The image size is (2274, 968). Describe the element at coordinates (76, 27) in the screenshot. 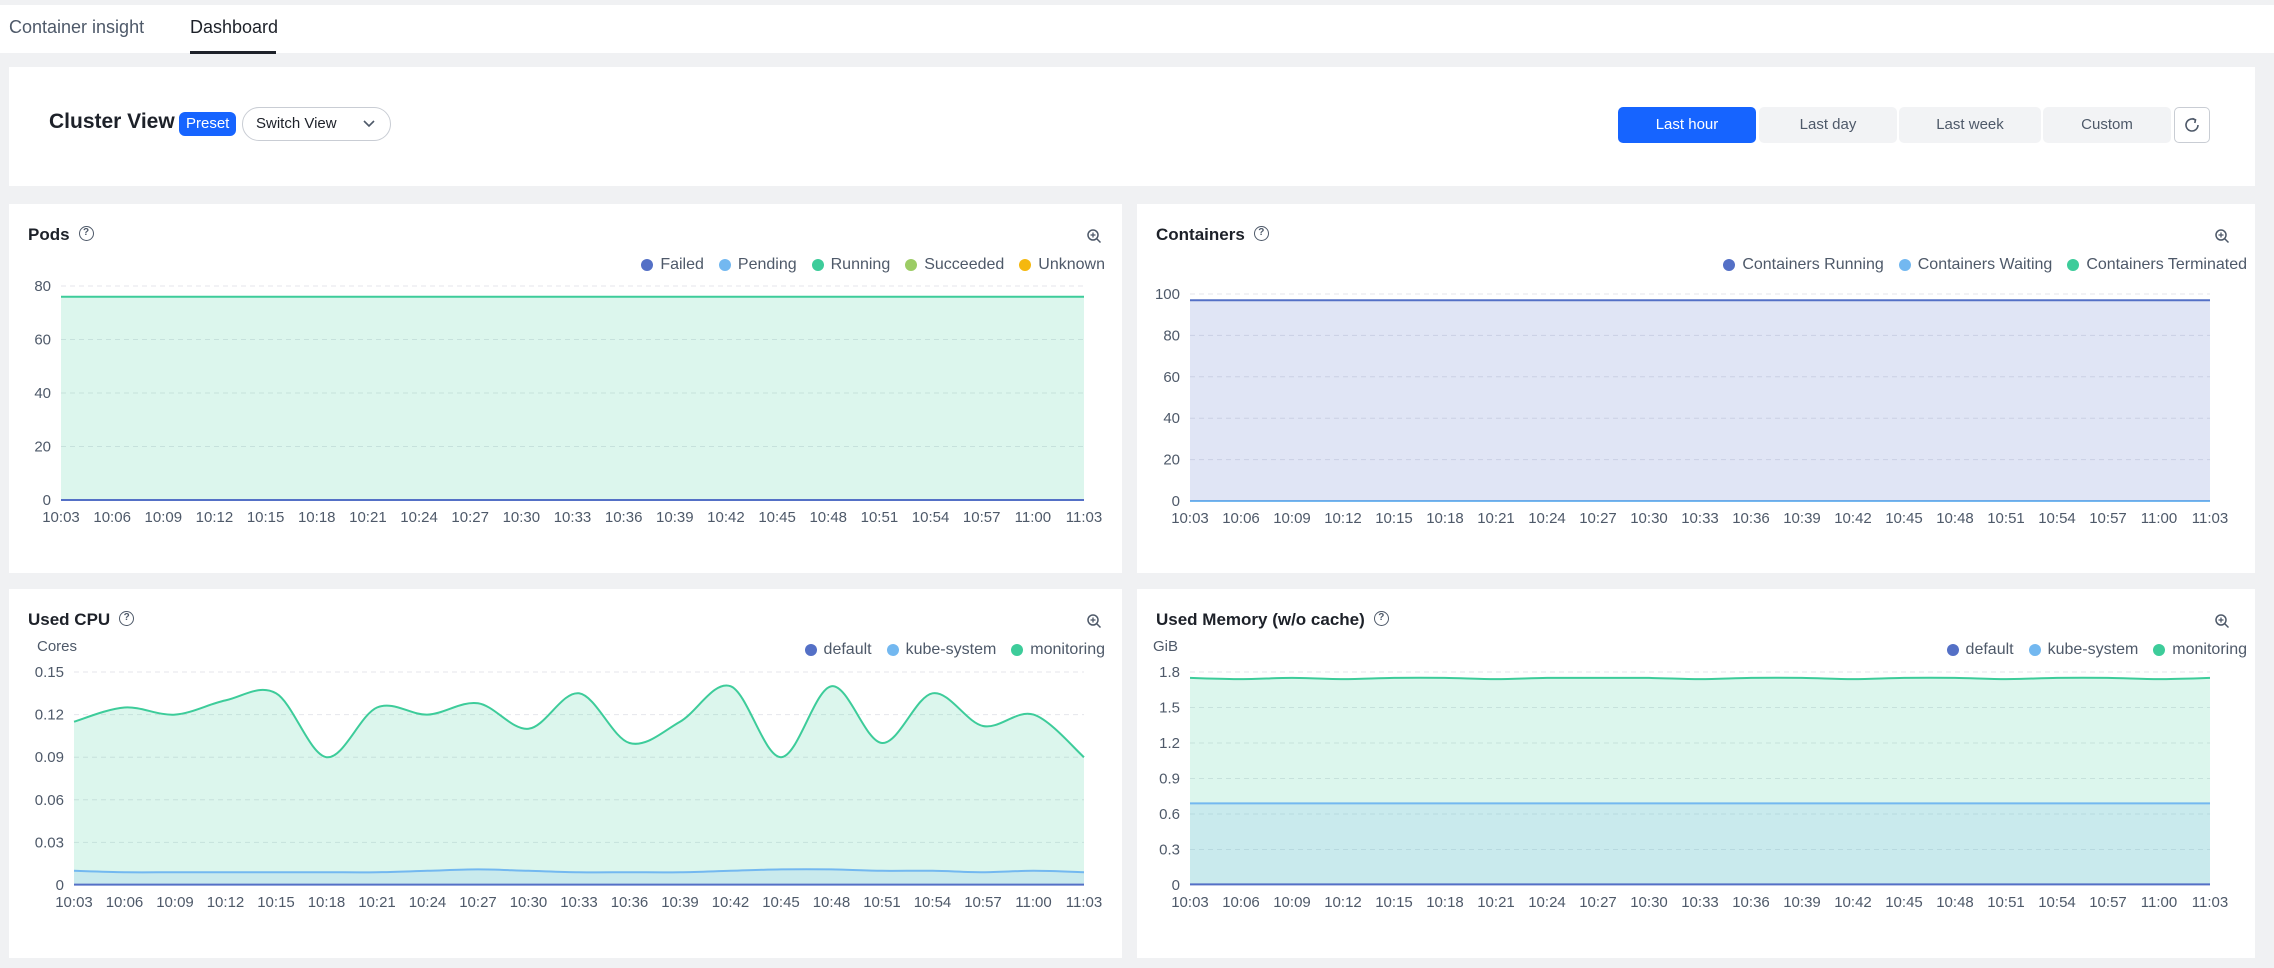

I see `tab-container-insight: Container insight` at that location.